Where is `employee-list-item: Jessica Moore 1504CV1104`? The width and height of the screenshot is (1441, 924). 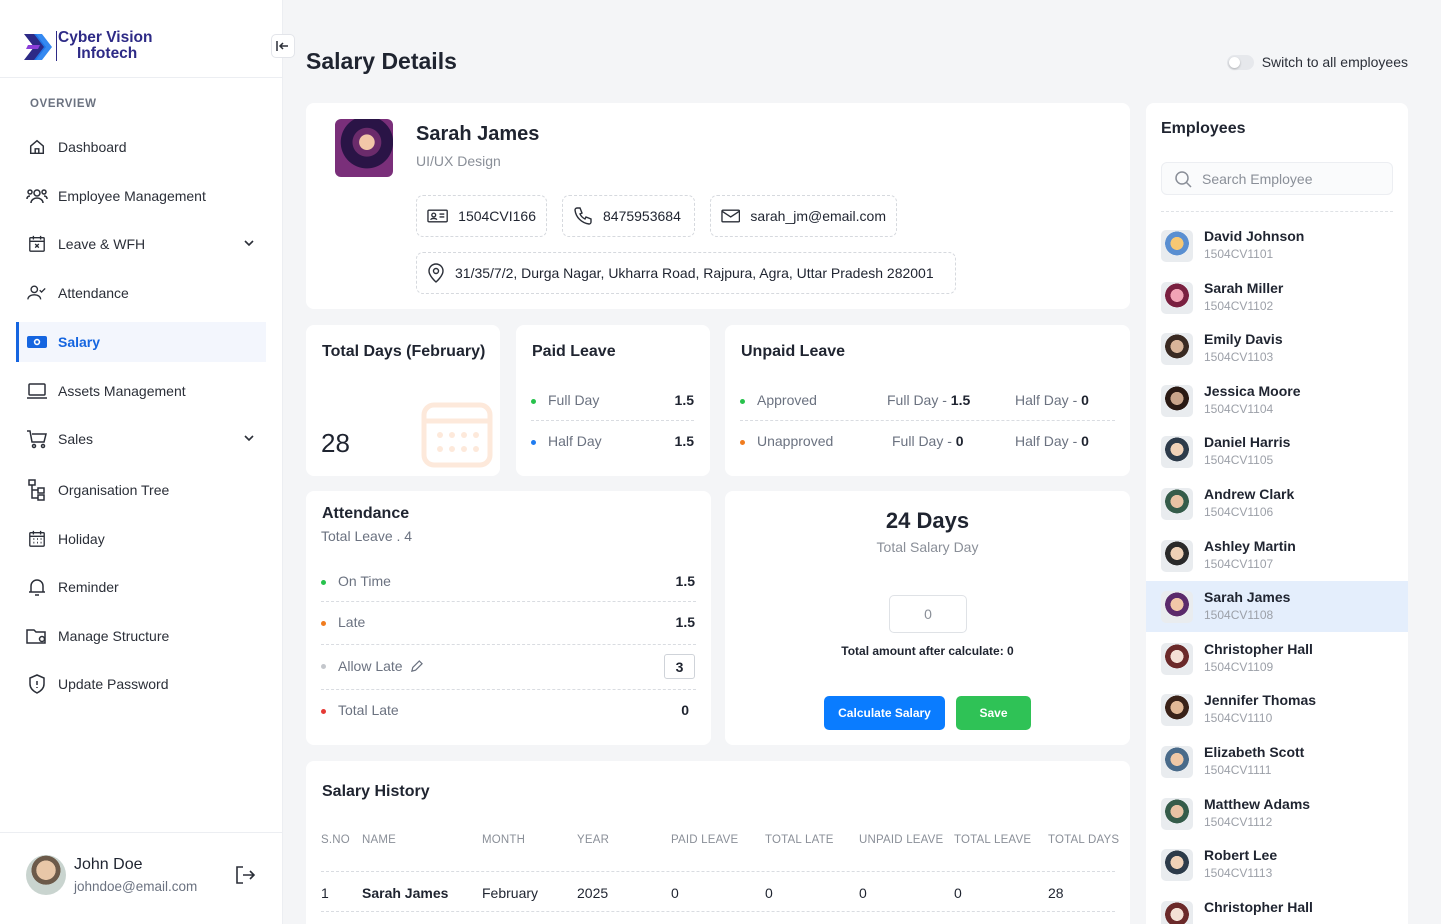
employee-list-item: Jessica Moore 1504CV1104 is located at coordinates (1277, 400).